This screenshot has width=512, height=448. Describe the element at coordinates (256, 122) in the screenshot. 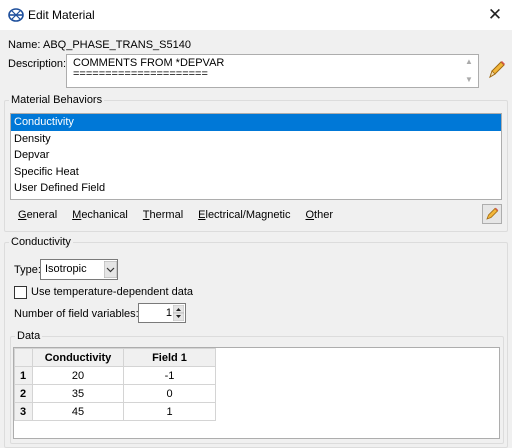

I see `behavior-item-conductivity: Conductivity` at that location.